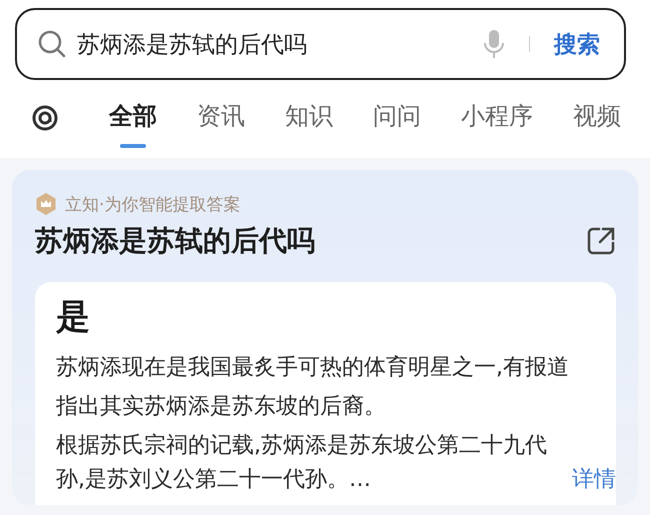  Describe the element at coordinates (594, 480) in the screenshot. I see `details-link: 详情` at that location.